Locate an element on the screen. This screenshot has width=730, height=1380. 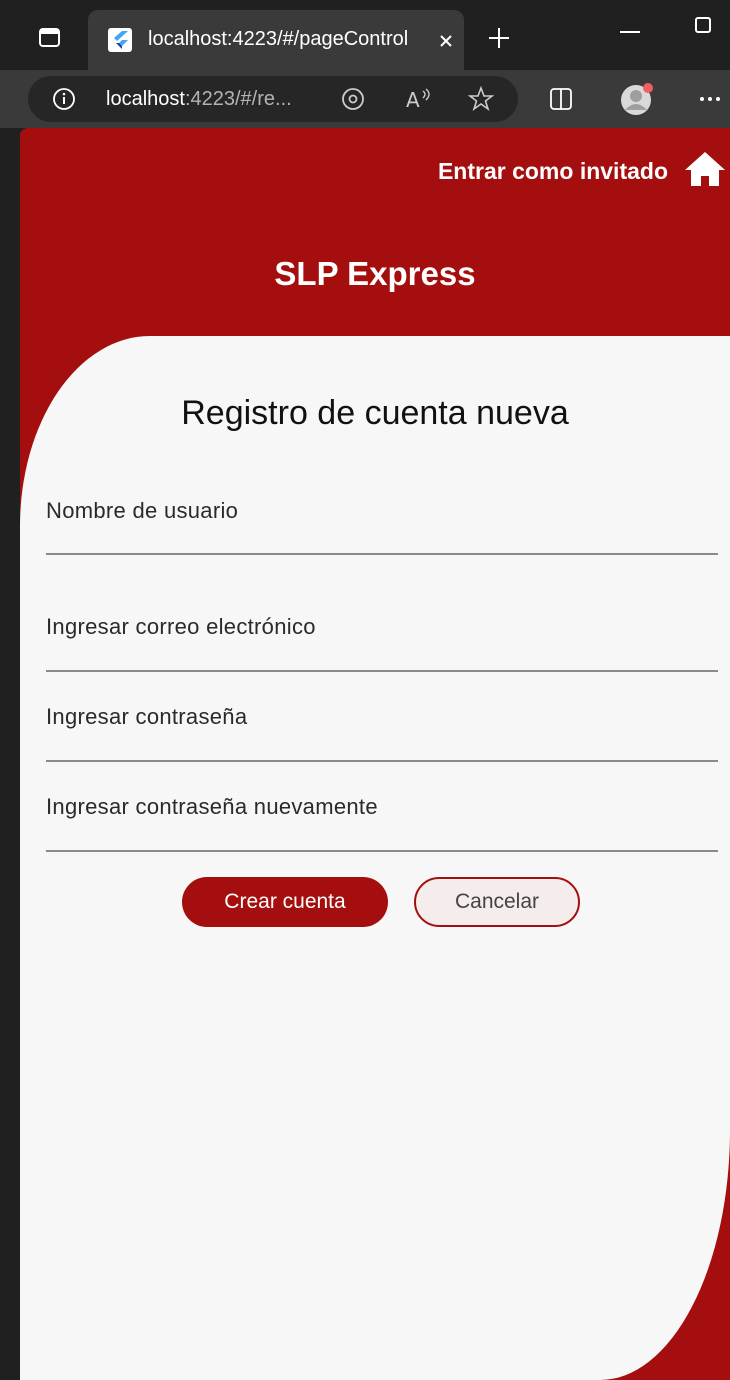
create-account-button: Crear cuenta is located at coordinates (285, 902).